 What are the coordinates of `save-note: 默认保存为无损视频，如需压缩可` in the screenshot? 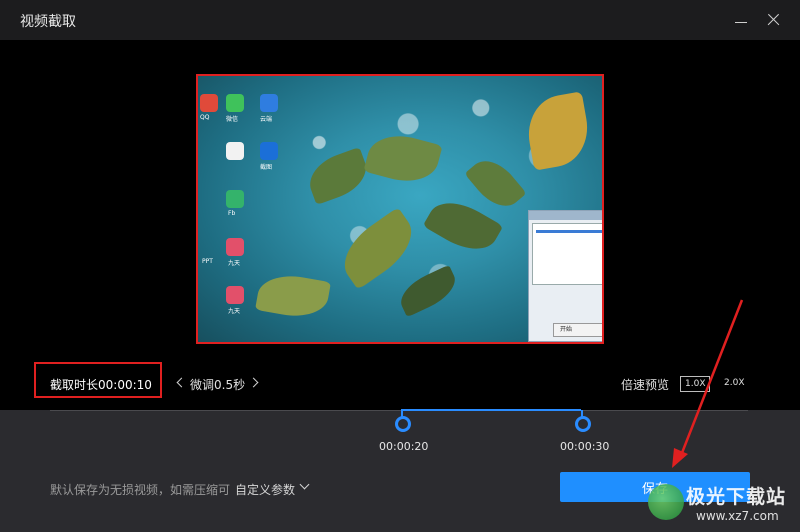 It's located at (140, 490).